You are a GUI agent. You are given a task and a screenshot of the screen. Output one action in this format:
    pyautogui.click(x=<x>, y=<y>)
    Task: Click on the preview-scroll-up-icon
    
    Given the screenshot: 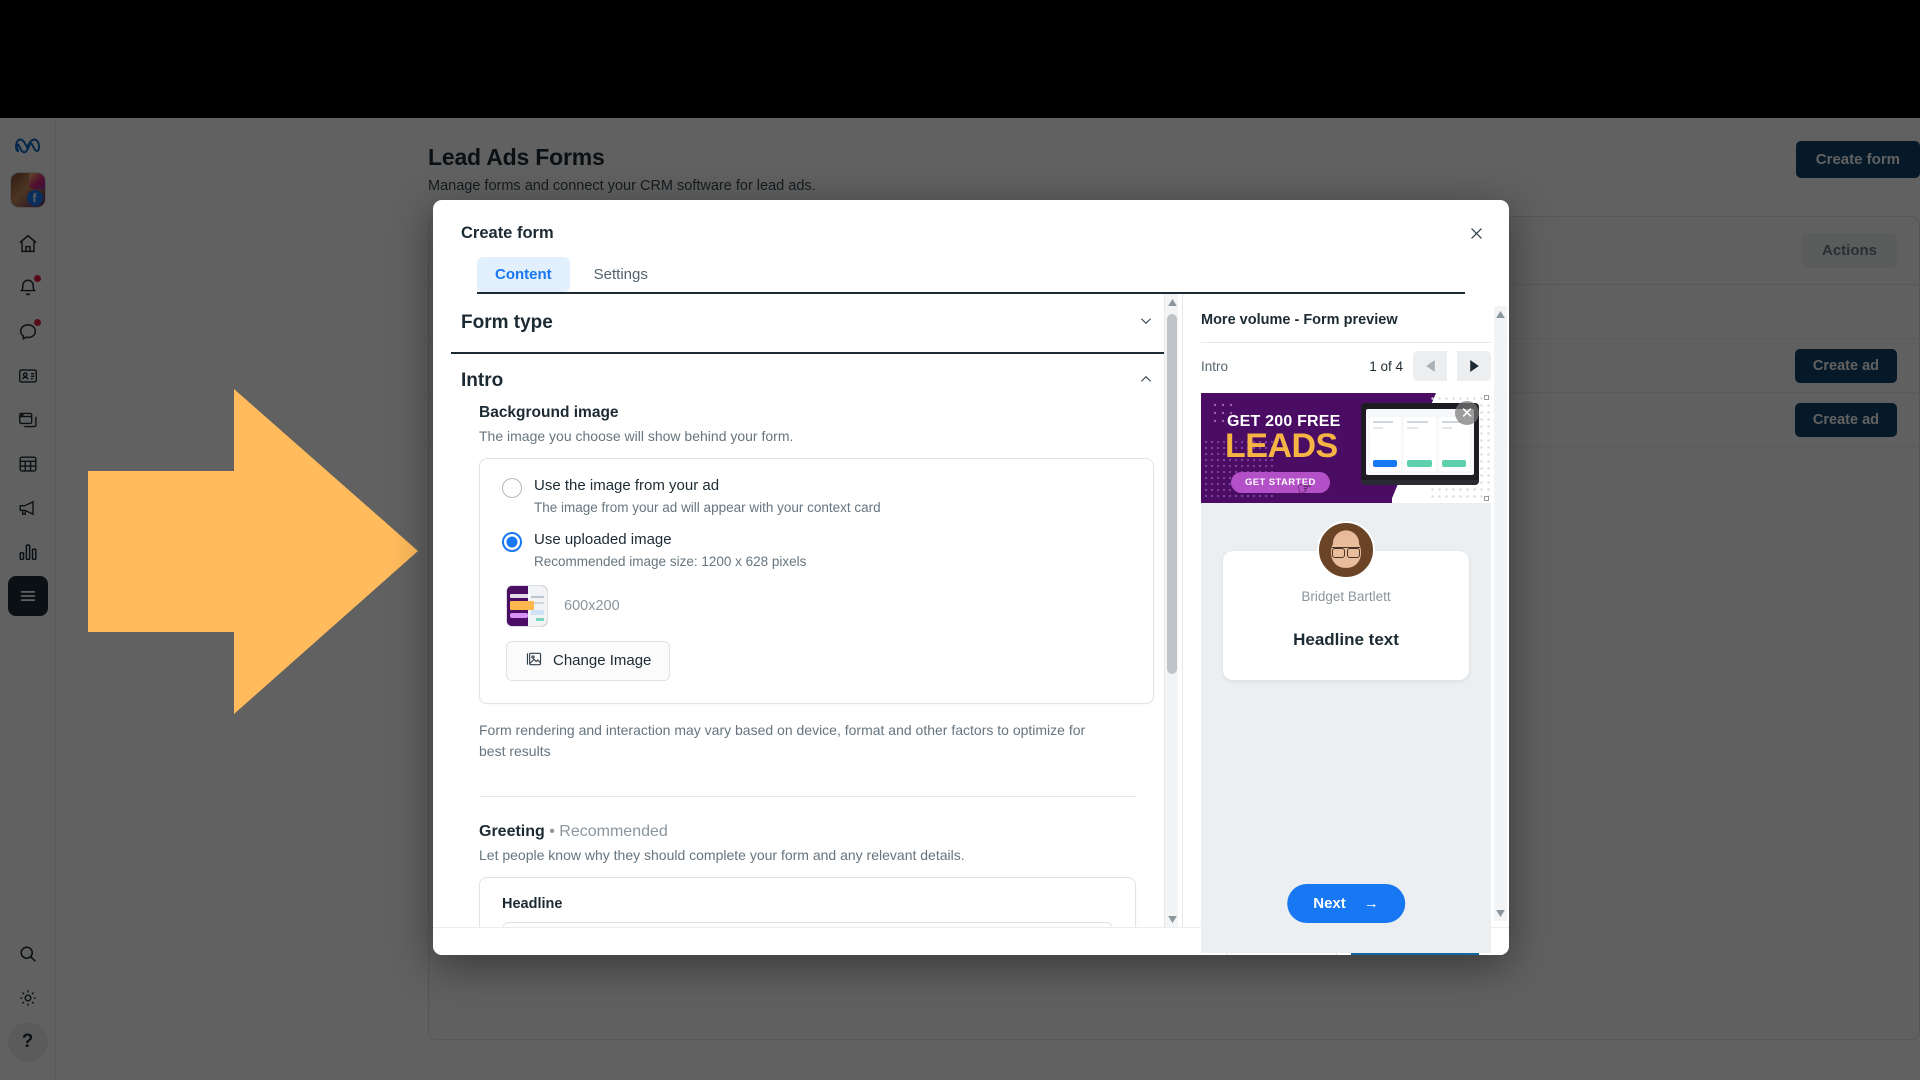 What is the action you would take?
    pyautogui.click(x=1500, y=314)
    